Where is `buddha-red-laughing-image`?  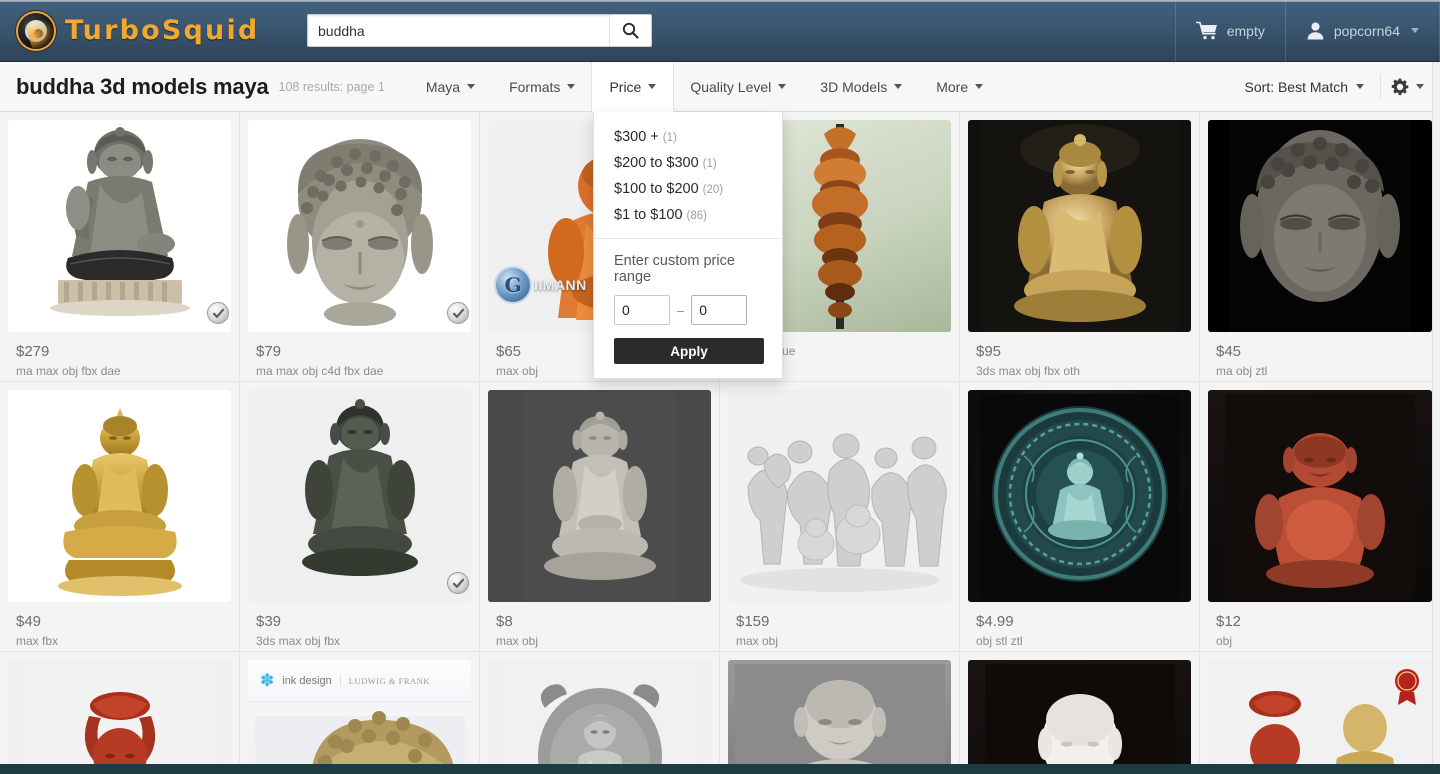
buddha-red-laughing-image is located at coordinates (1320, 496).